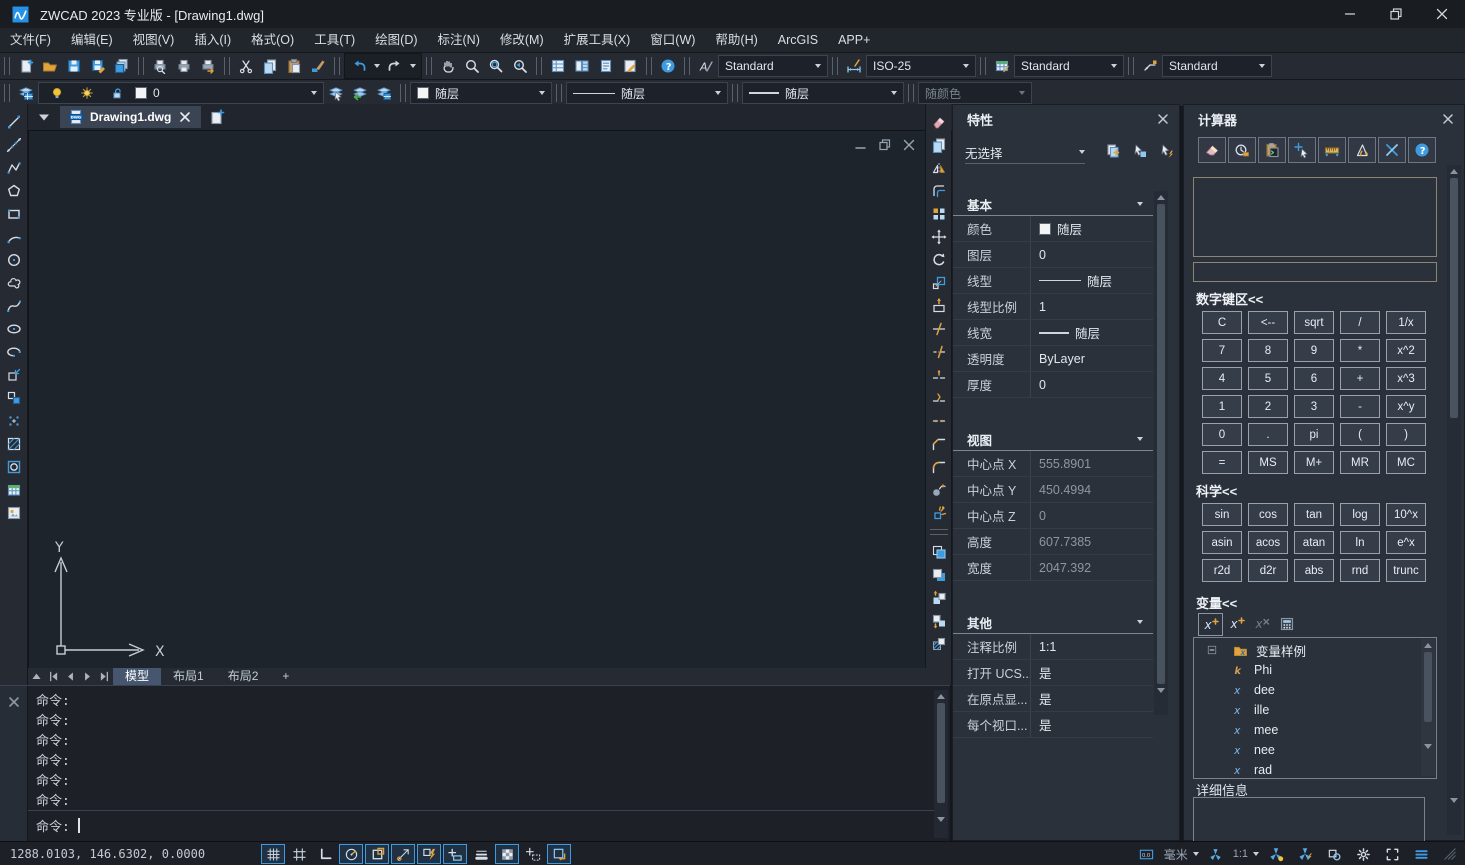  What do you see at coordinates (1053, 439) in the screenshot?
I see `section-header: 视图` at bounding box center [1053, 439].